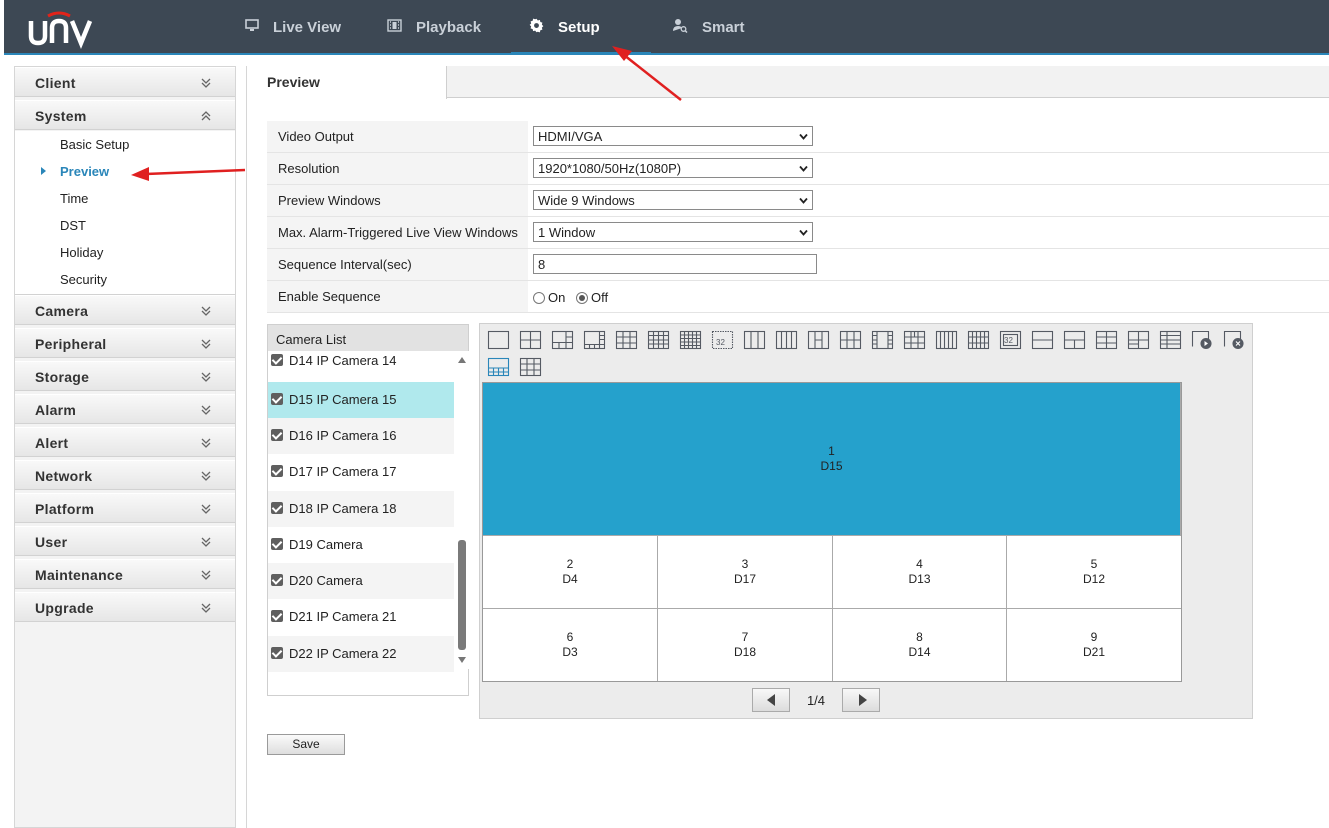 Image resolution: width=1329 pixels, height=828 pixels. I want to click on sidebar-item-basic-setup: Basic Setup, so click(125, 144).